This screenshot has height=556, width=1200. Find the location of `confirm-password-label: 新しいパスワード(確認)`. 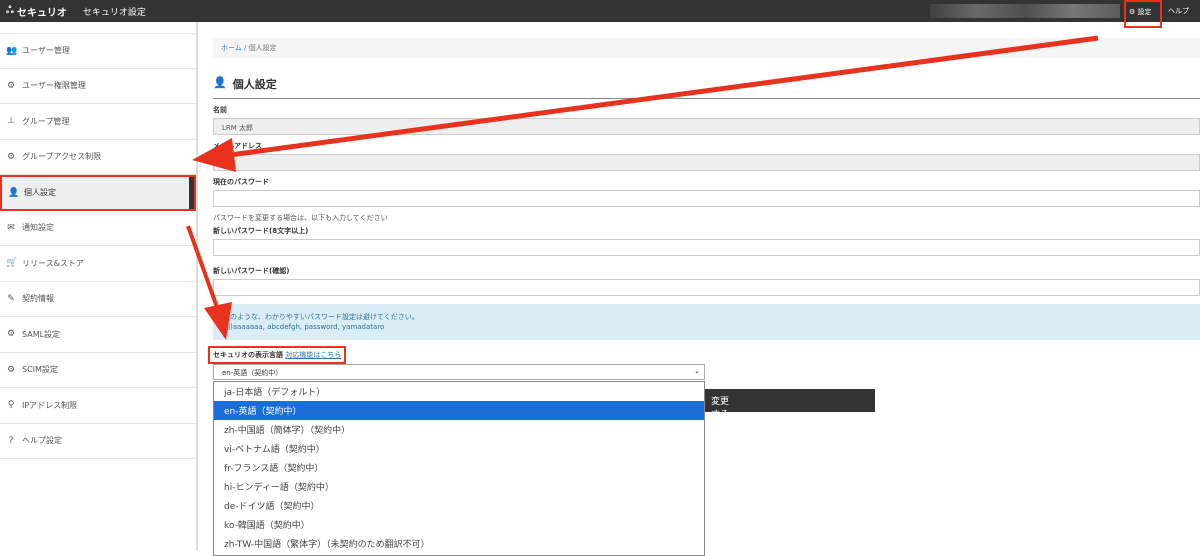

confirm-password-label: 新しいパスワード(確認) is located at coordinates (251, 271).